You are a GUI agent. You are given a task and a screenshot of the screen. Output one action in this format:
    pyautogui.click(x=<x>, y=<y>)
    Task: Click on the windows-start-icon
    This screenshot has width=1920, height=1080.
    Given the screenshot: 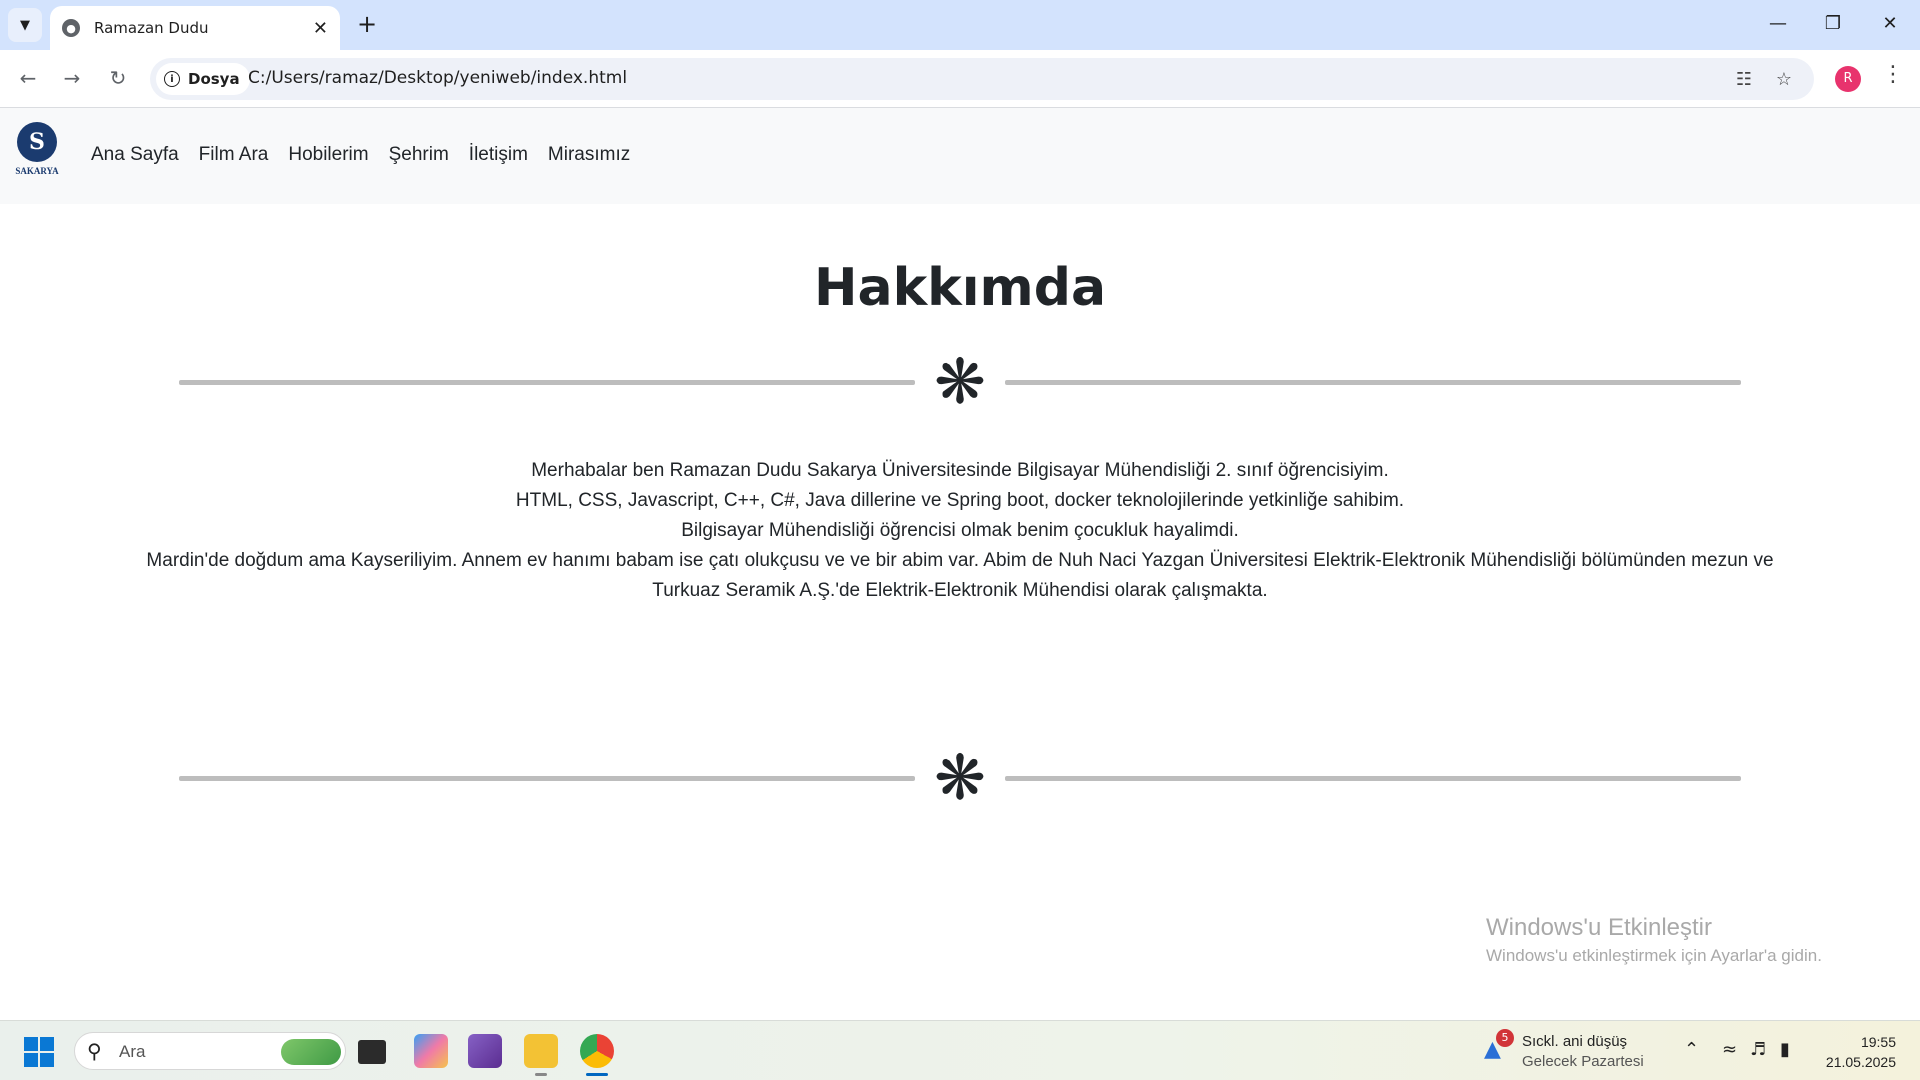 What is the action you would take?
    pyautogui.click(x=39, y=1052)
    